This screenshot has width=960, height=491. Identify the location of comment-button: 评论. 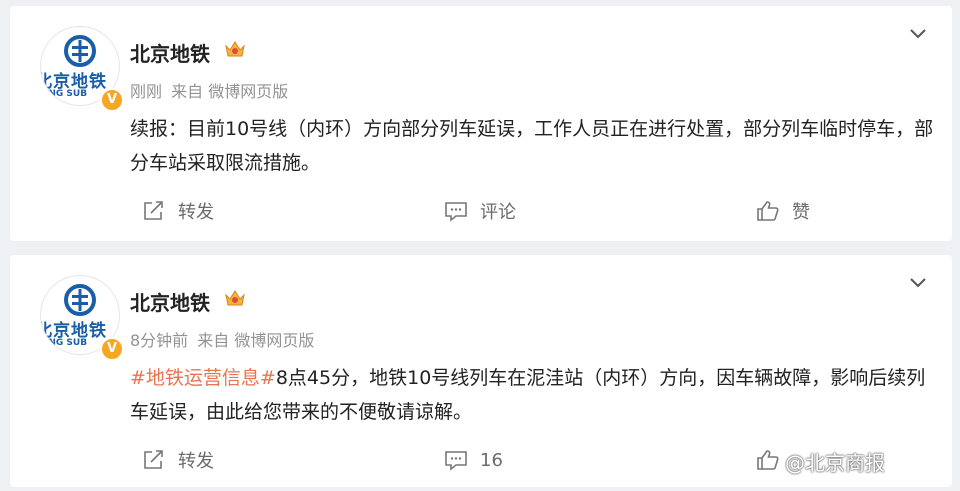
(480, 211).